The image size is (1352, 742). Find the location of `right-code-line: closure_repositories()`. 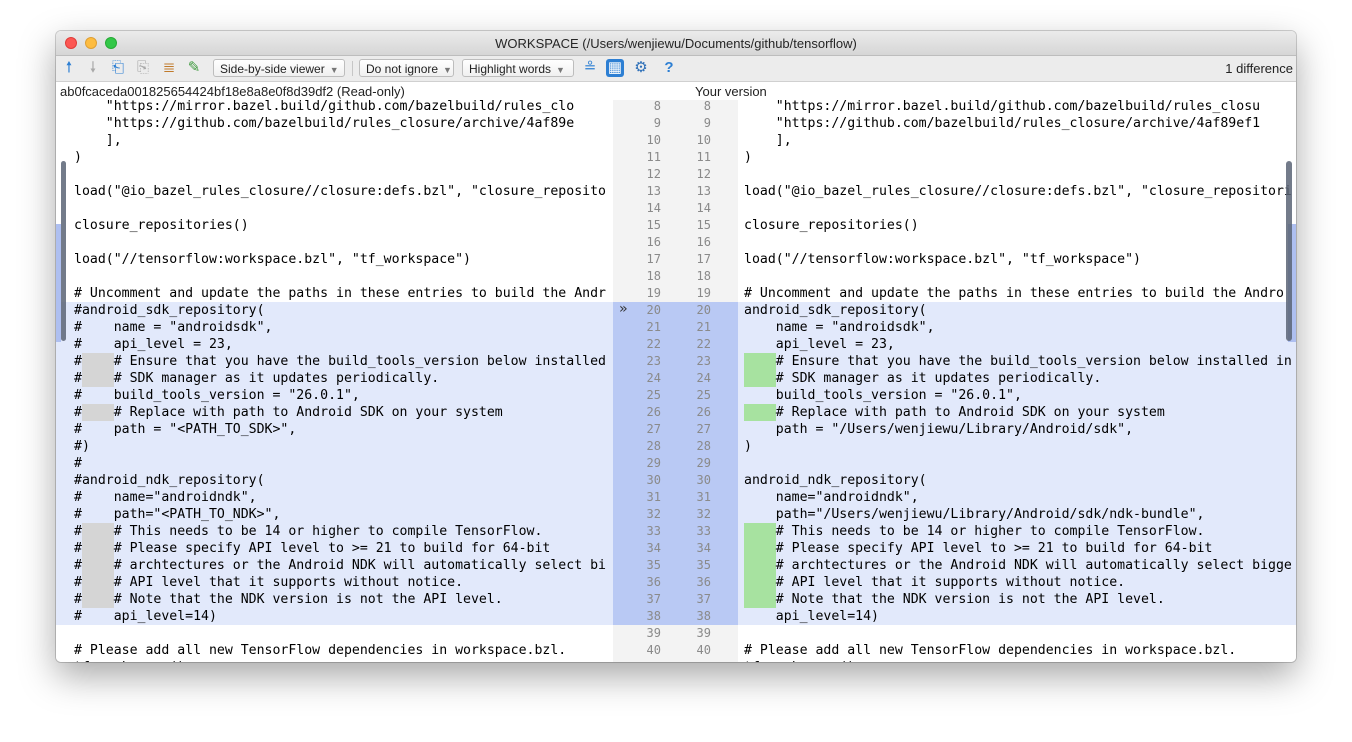

right-code-line: closure_repositories() is located at coordinates (831, 225).